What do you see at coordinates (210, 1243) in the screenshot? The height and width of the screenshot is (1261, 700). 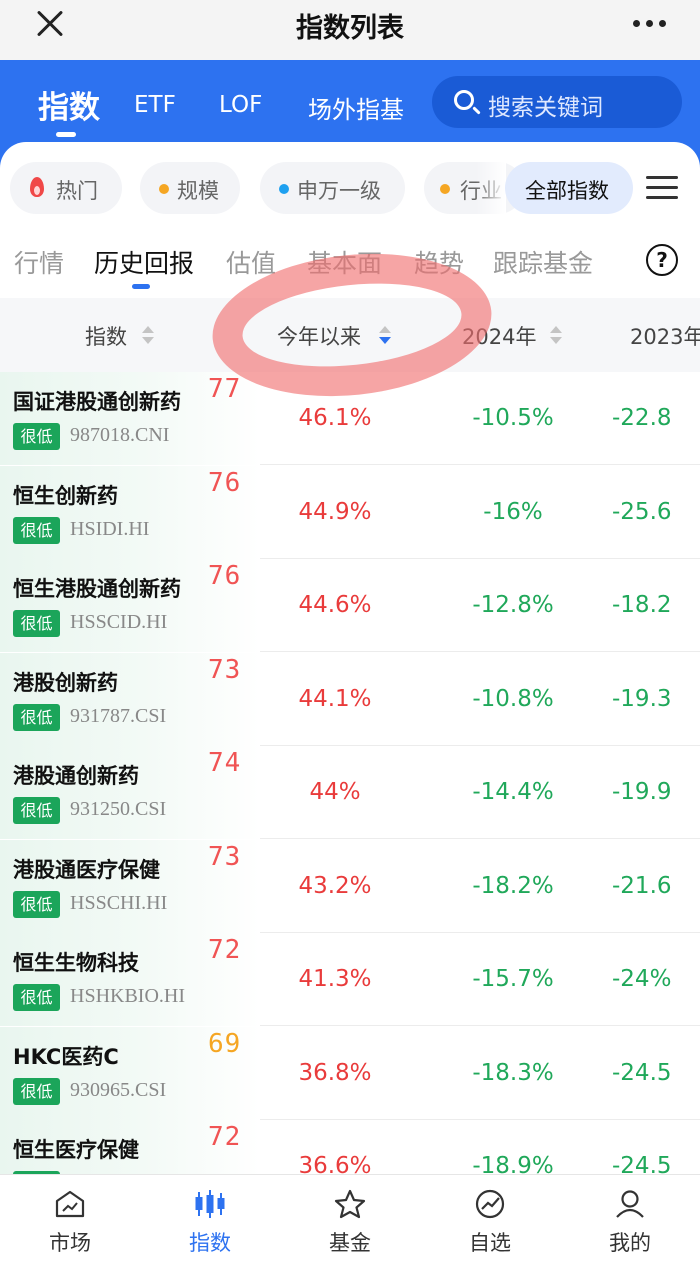 I see `nav-label: 指数` at bounding box center [210, 1243].